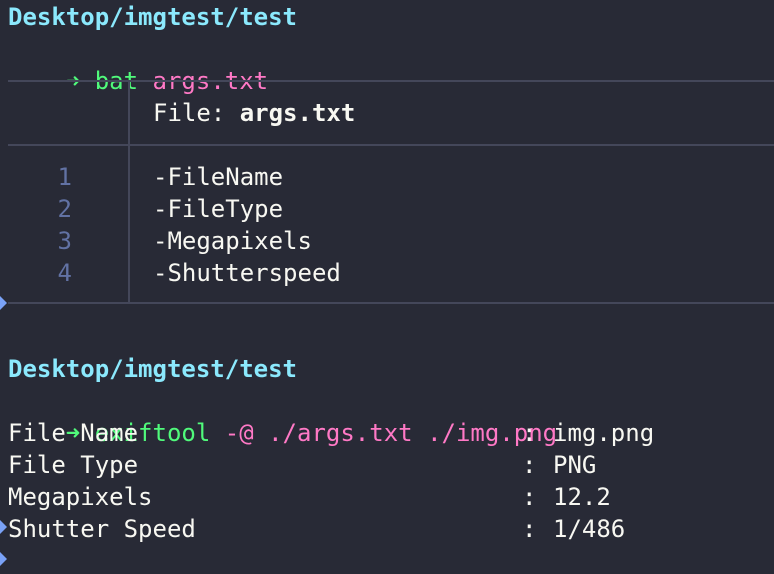  I want to click on file-line: -FileName, so click(218, 177).